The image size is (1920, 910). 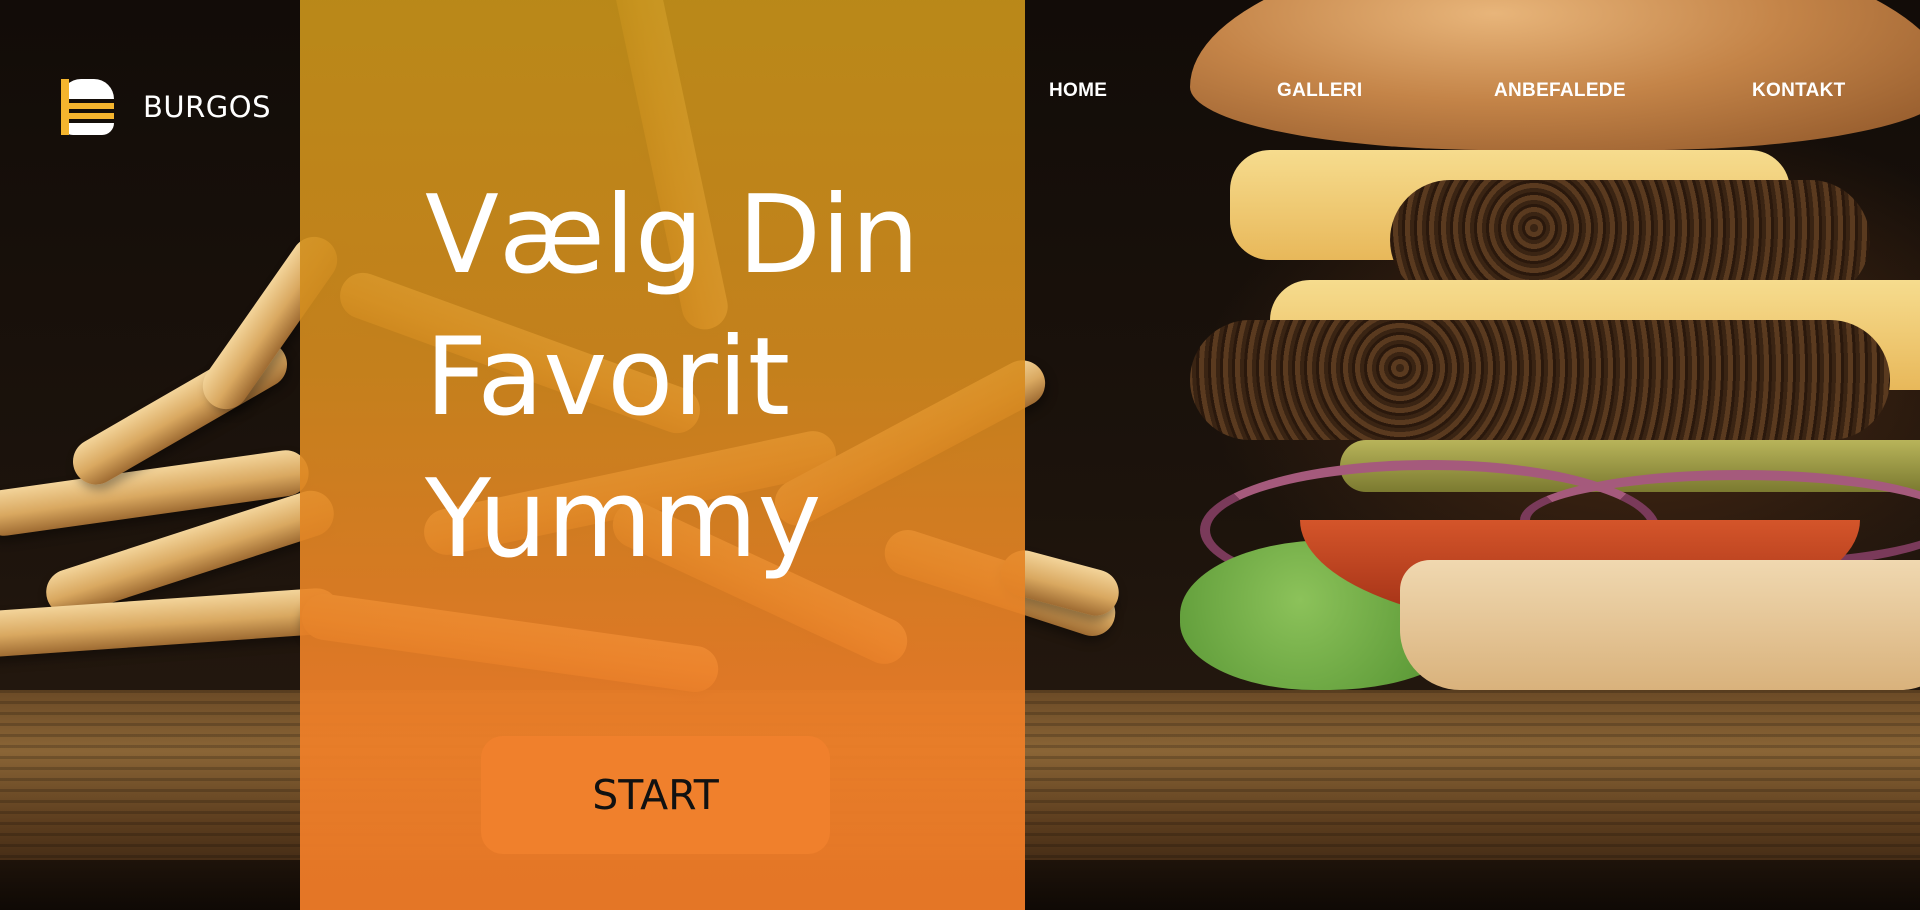 I want to click on main-nav: HOME GALLERI ANBEFALEDE KONTAKT, so click(x=960, y=92).